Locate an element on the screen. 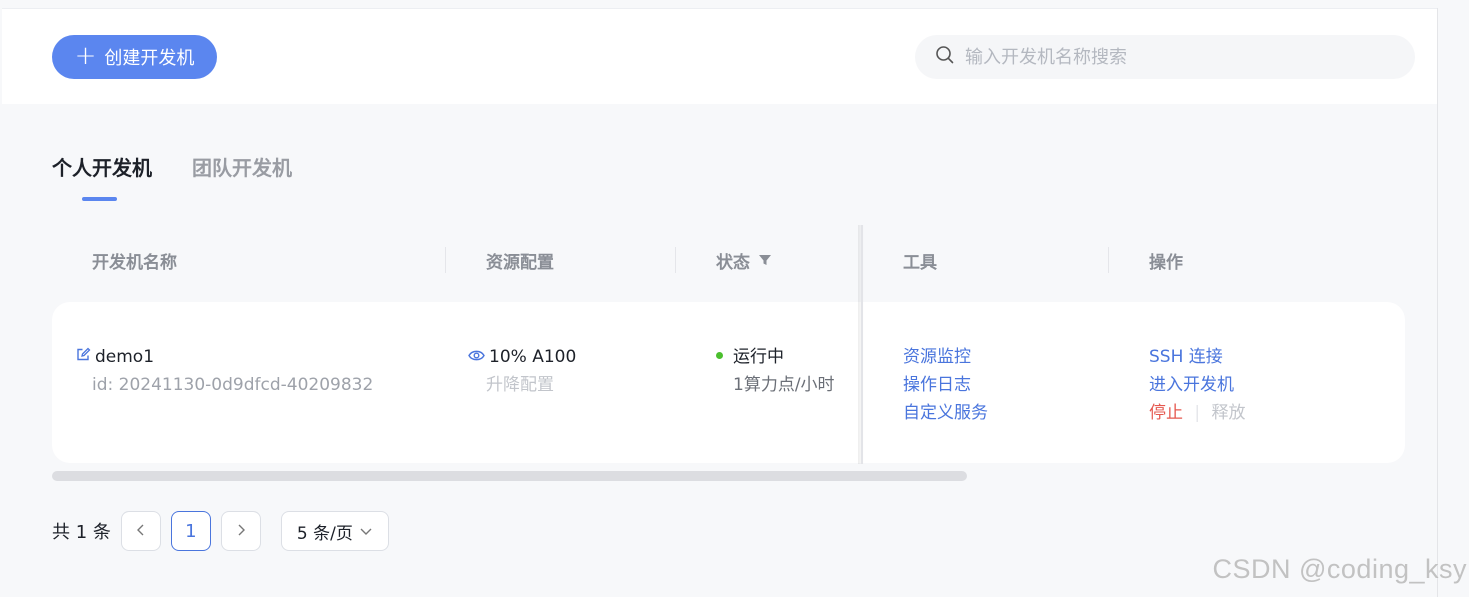 The width and height of the screenshot is (1469, 597). pagination: 共 1 条 1 5 条/页 is located at coordinates (220, 531).